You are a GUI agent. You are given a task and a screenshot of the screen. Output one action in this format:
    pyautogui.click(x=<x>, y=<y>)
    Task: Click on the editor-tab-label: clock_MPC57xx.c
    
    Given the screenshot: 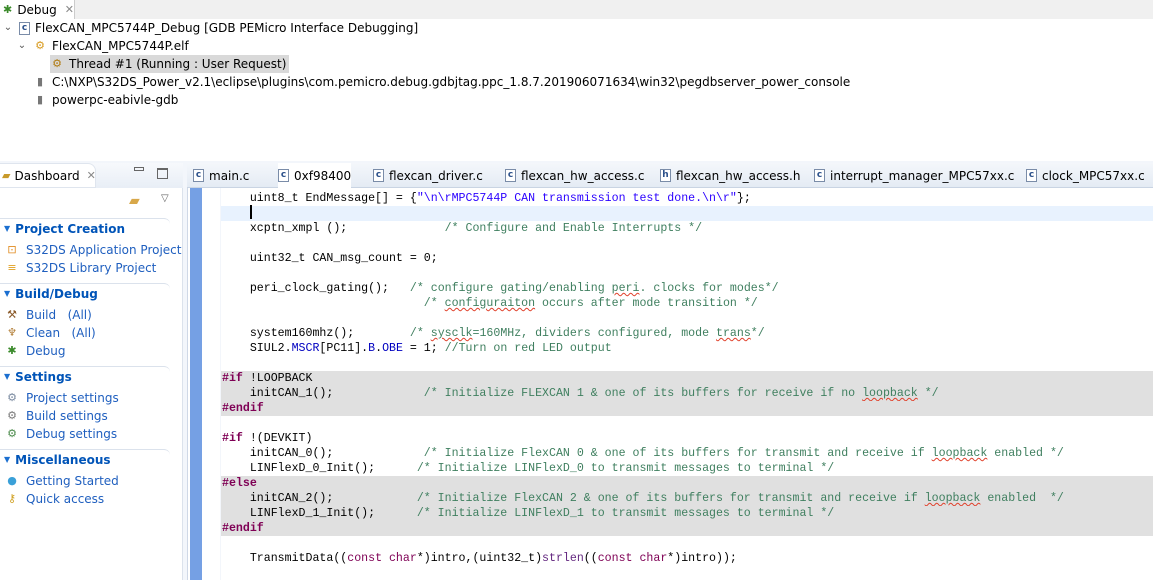 What is the action you would take?
    pyautogui.click(x=1093, y=175)
    